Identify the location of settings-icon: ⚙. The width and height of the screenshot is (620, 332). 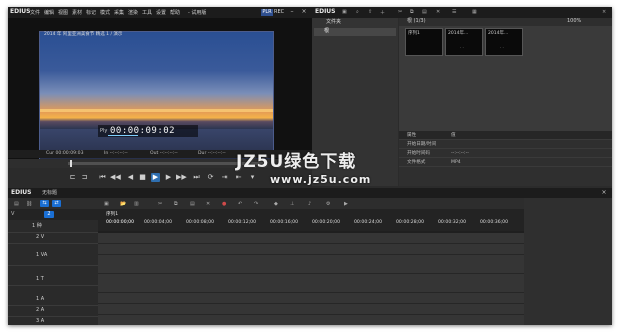
(328, 204).